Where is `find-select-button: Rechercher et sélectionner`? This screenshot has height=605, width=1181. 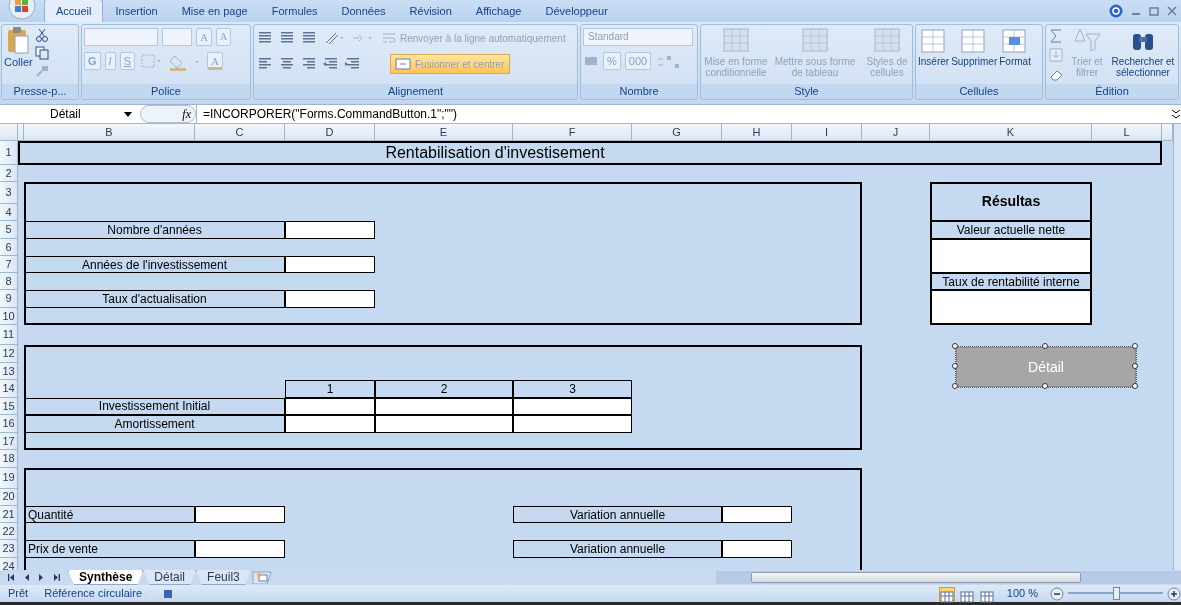 find-select-button: Rechercher et sélectionner is located at coordinates (1143, 52).